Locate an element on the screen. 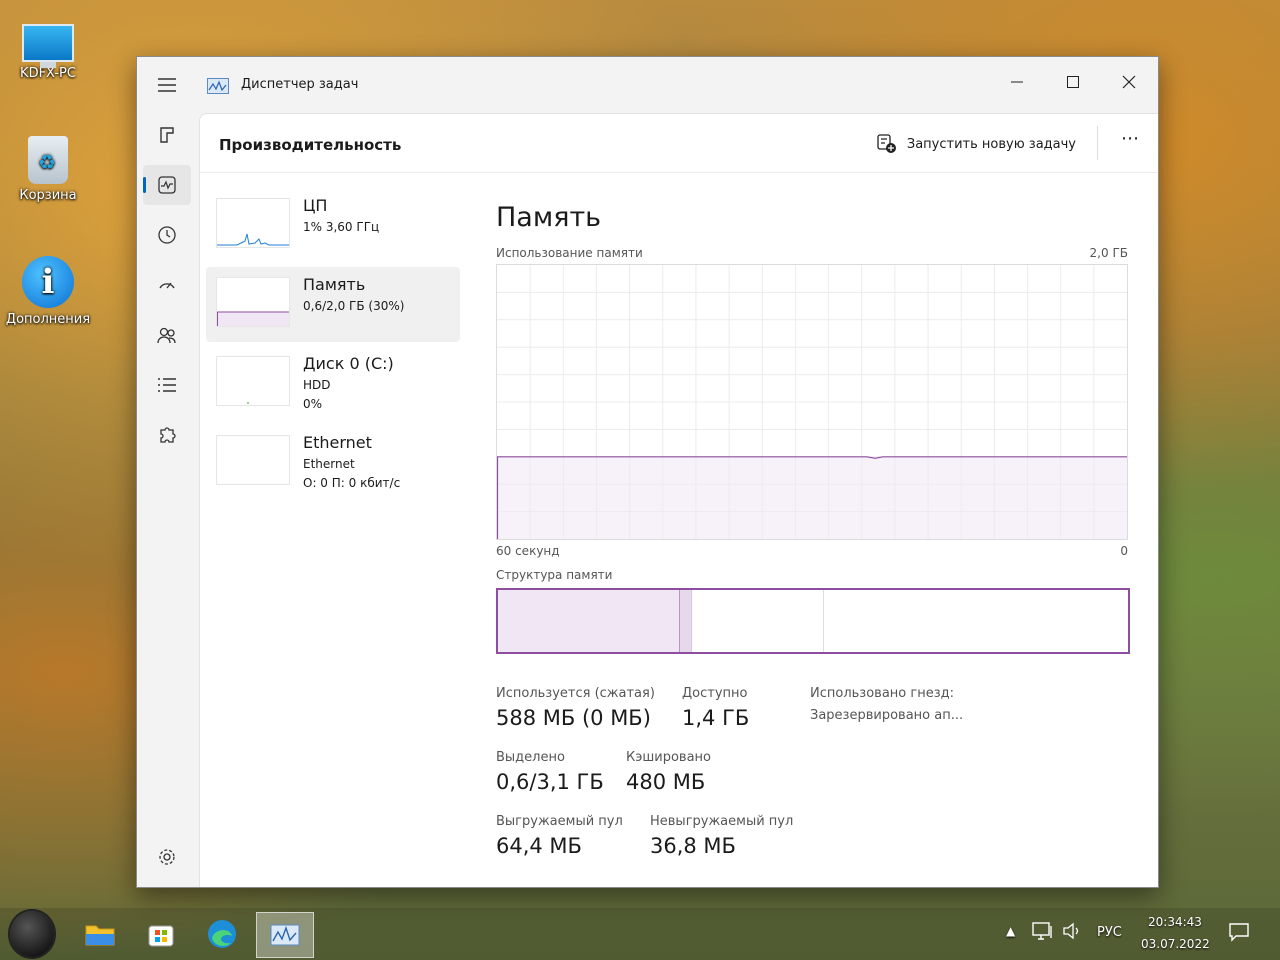 The image size is (1280, 960). nonpaged-pool-value: 36,8 МБ is located at coordinates (693, 846).